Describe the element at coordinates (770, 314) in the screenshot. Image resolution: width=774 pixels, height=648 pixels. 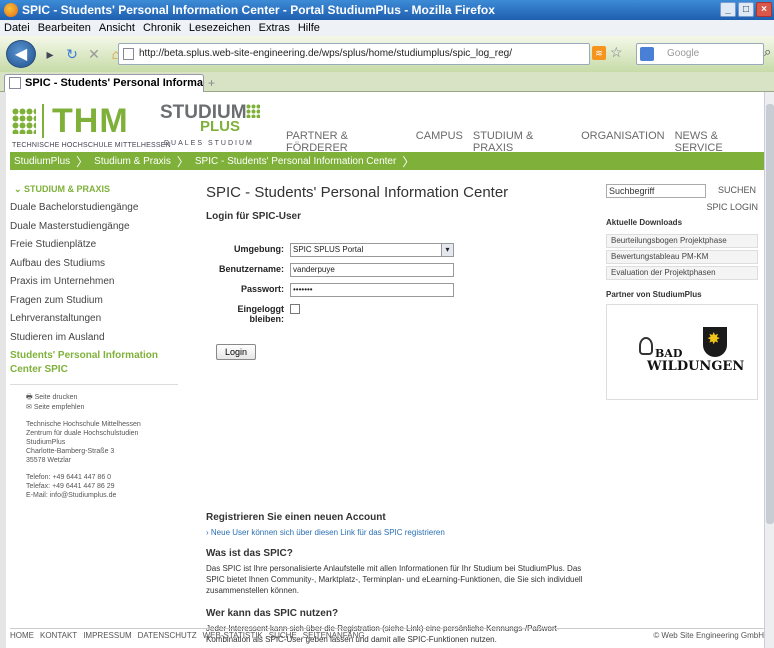
I see `scrollbar-thumb` at that location.